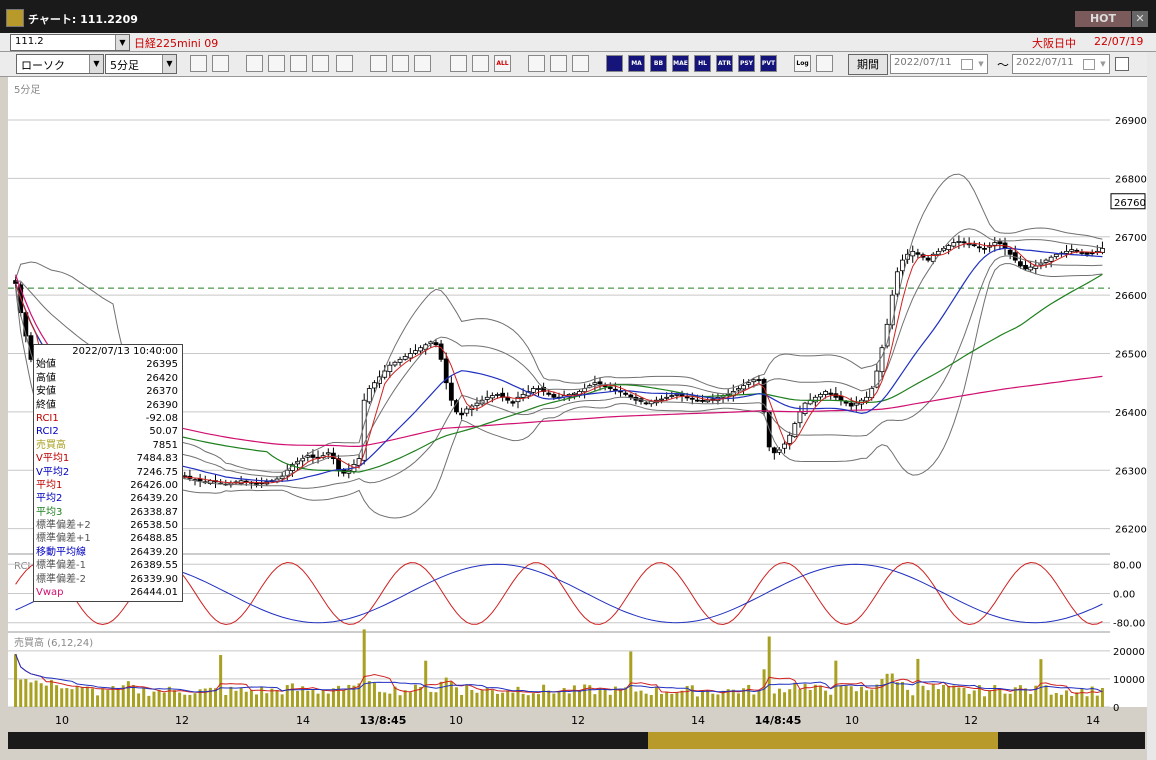 This screenshot has height=760, width=1156. What do you see at coordinates (154, 512) in the screenshot?
I see `info-value: 26338.87` at bounding box center [154, 512].